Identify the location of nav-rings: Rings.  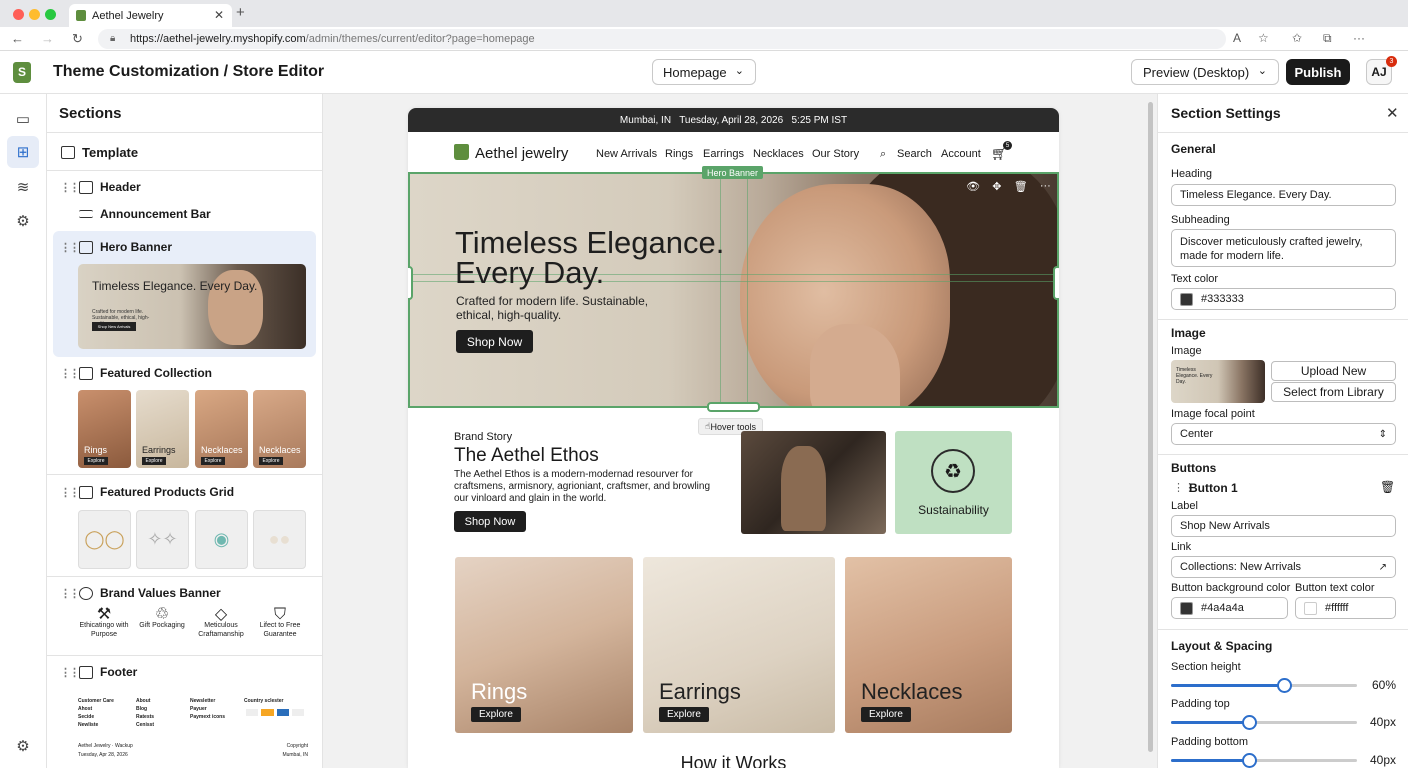
(679, 154).